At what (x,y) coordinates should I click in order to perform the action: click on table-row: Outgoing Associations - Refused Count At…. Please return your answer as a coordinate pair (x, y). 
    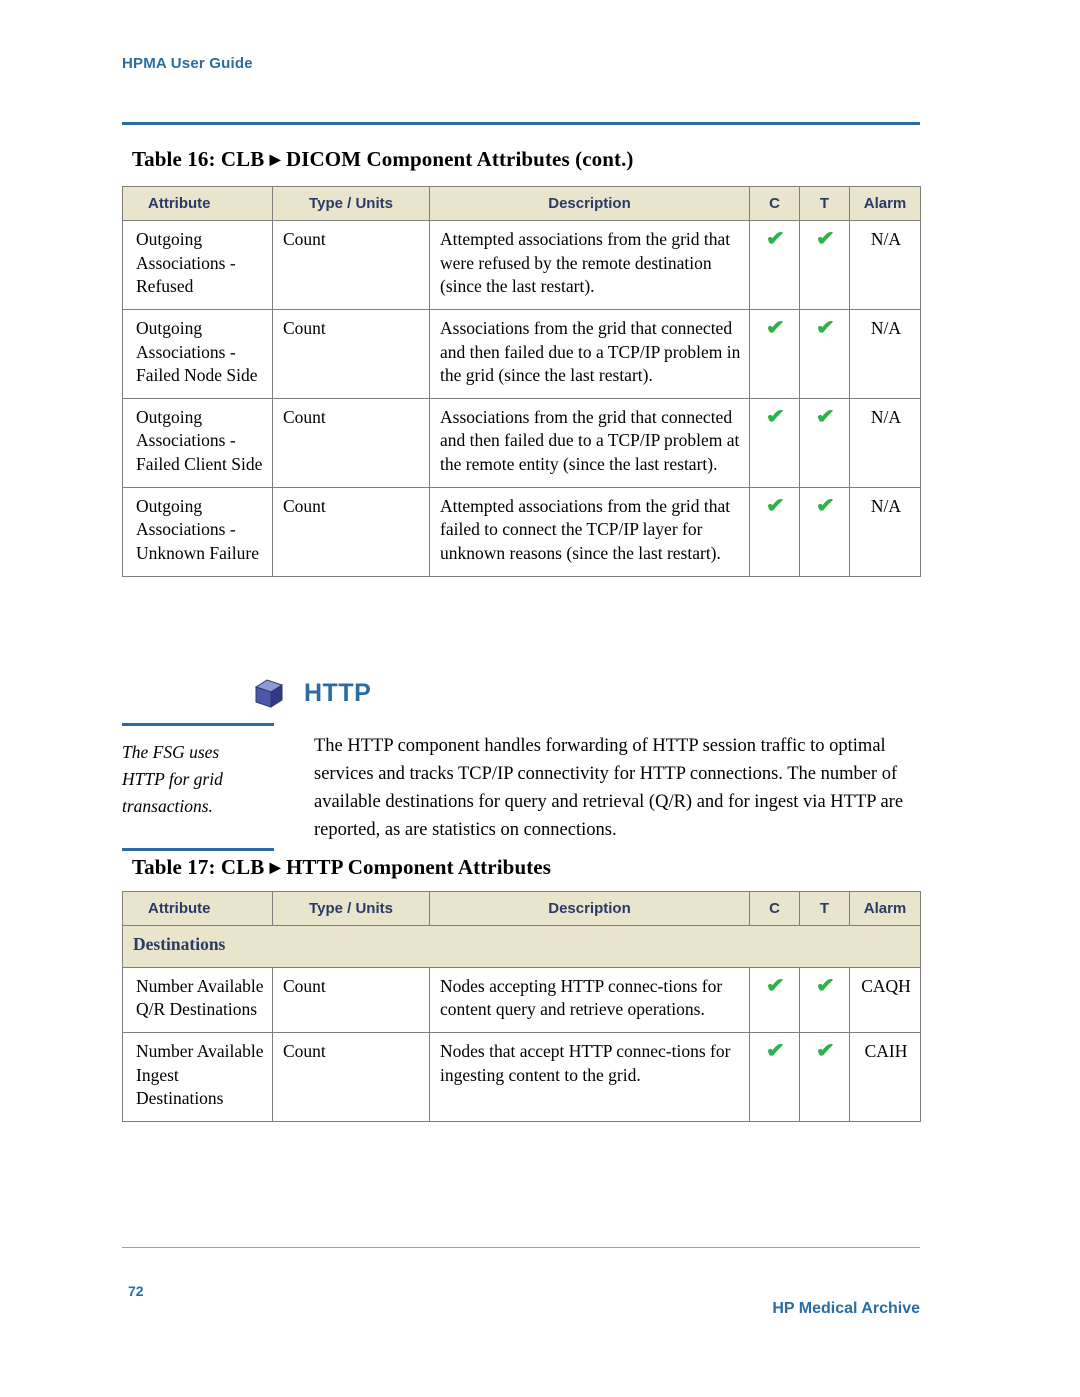
    Looking at the image, I should click on (521, 265).